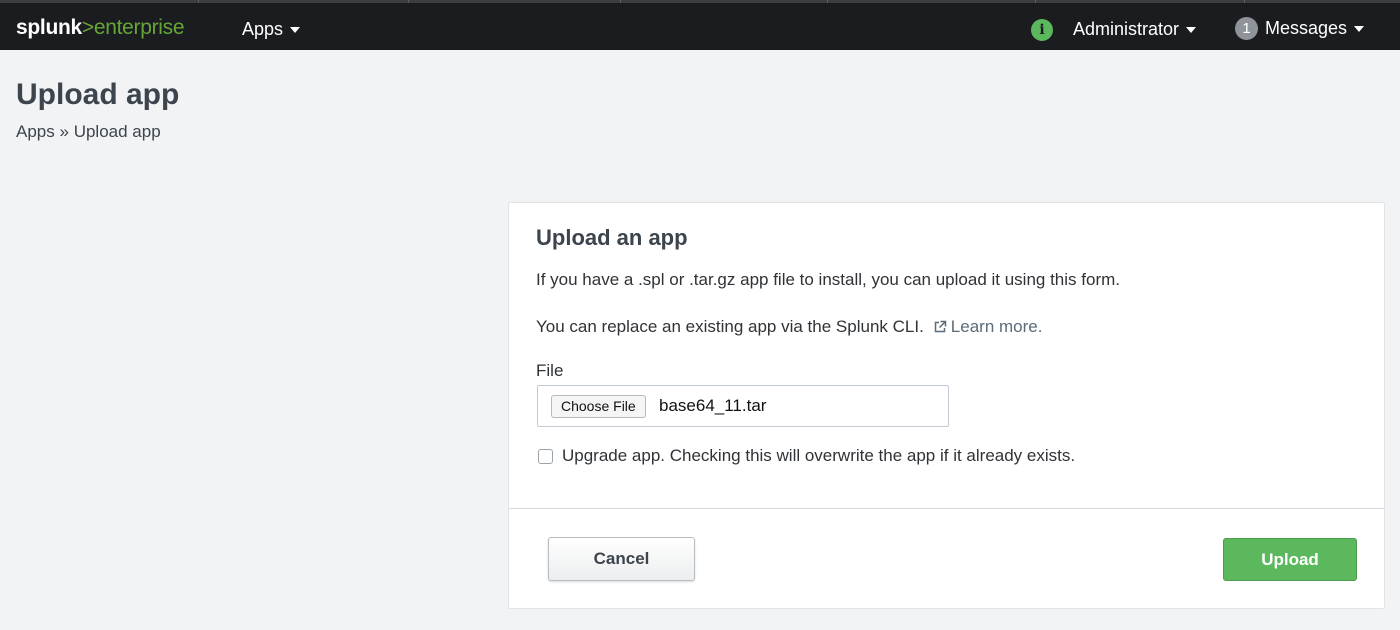  What do you see at coordinates (98, 94) in the screenshot?
I see `page-title: Upload app` at bounding box center [98, 94].